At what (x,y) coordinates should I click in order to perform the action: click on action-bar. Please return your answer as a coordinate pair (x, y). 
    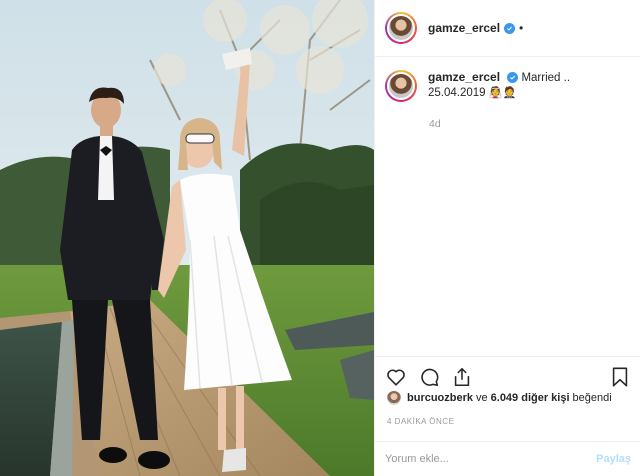
    Looking at the image, I should click on (507, 376).